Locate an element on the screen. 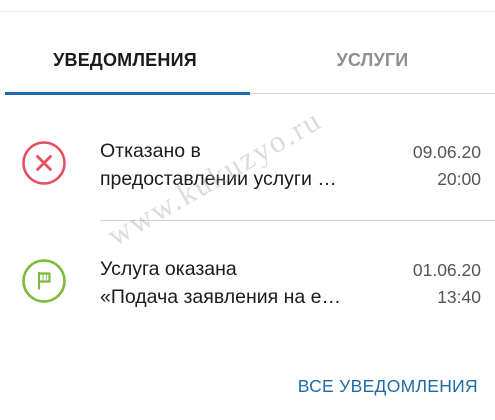 The width and height of the screenshot is (495, 420). notification-datetime: 09.06.20 20:00 is located at coordinates (426, 166).